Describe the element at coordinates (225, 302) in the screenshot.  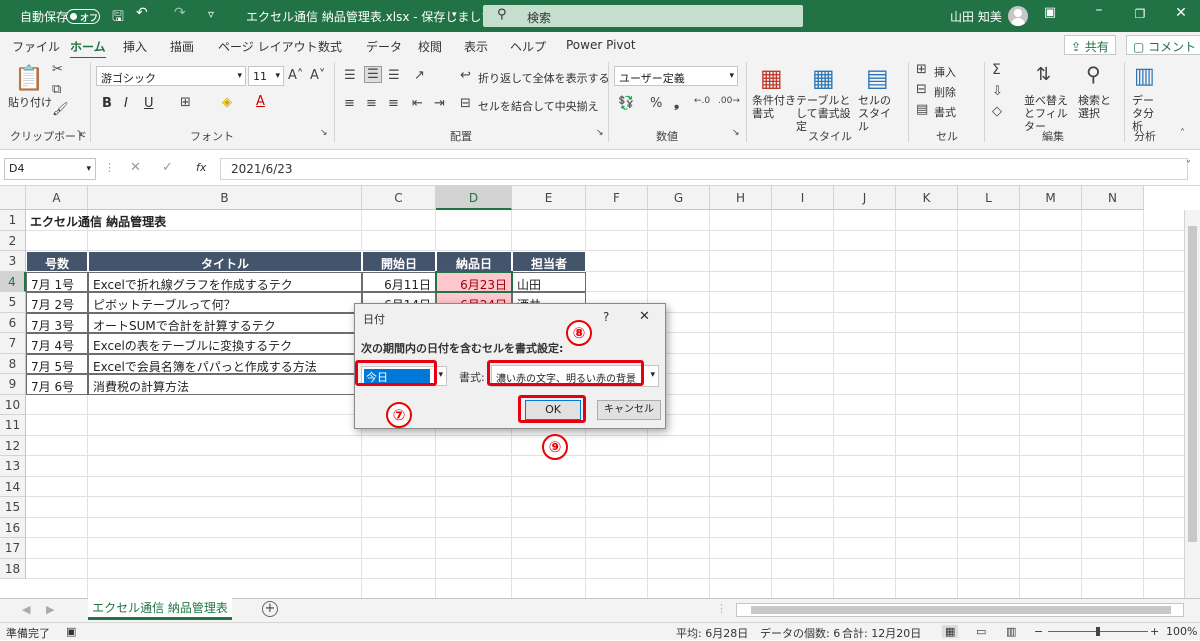
I see `table-cell: ピボットテーブルって何？` at that location.